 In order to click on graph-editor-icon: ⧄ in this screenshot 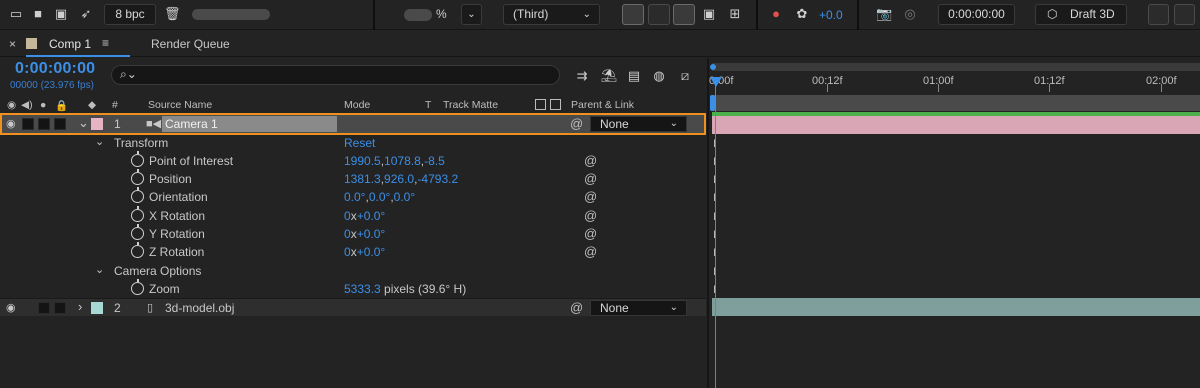, I will do `click(685, 76)`.